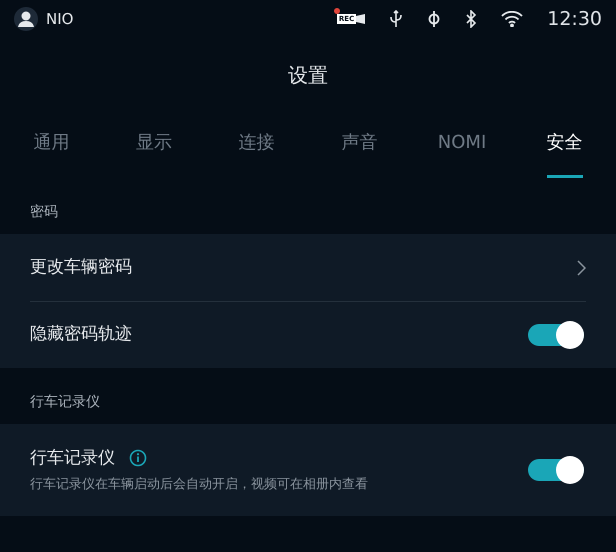 The height and width of the screenshot is (552, 616). What do you see at coordinates (60, 19) in the screenshot?
I see `user-name: NIO` at bounding box center [60, 19].